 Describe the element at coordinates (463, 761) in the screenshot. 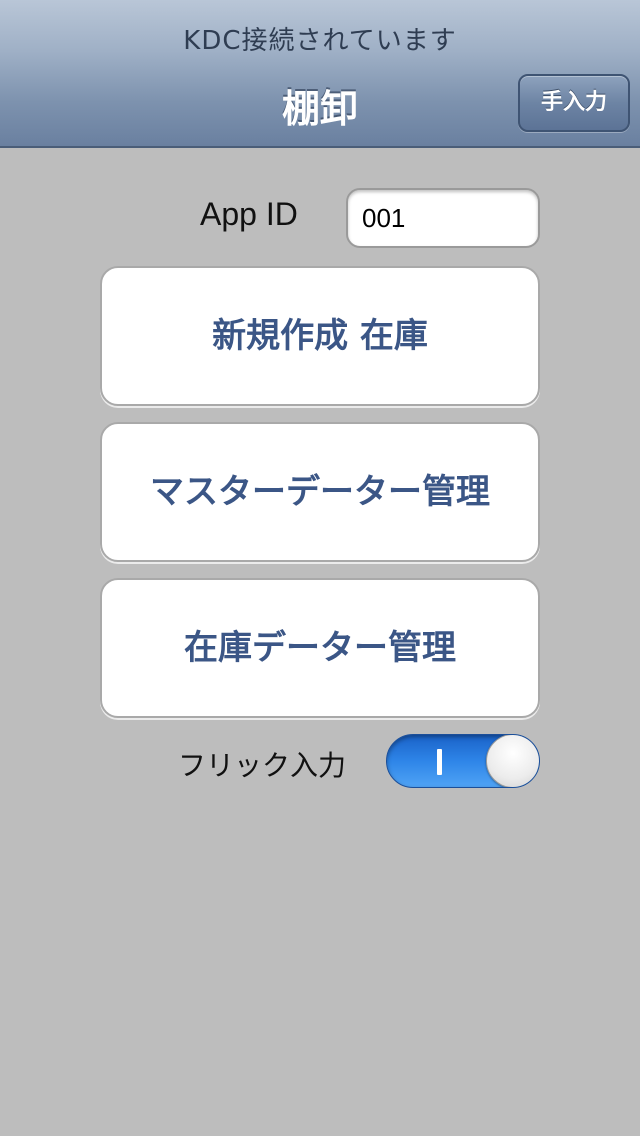

I see `flick-input-toggle` at that location.